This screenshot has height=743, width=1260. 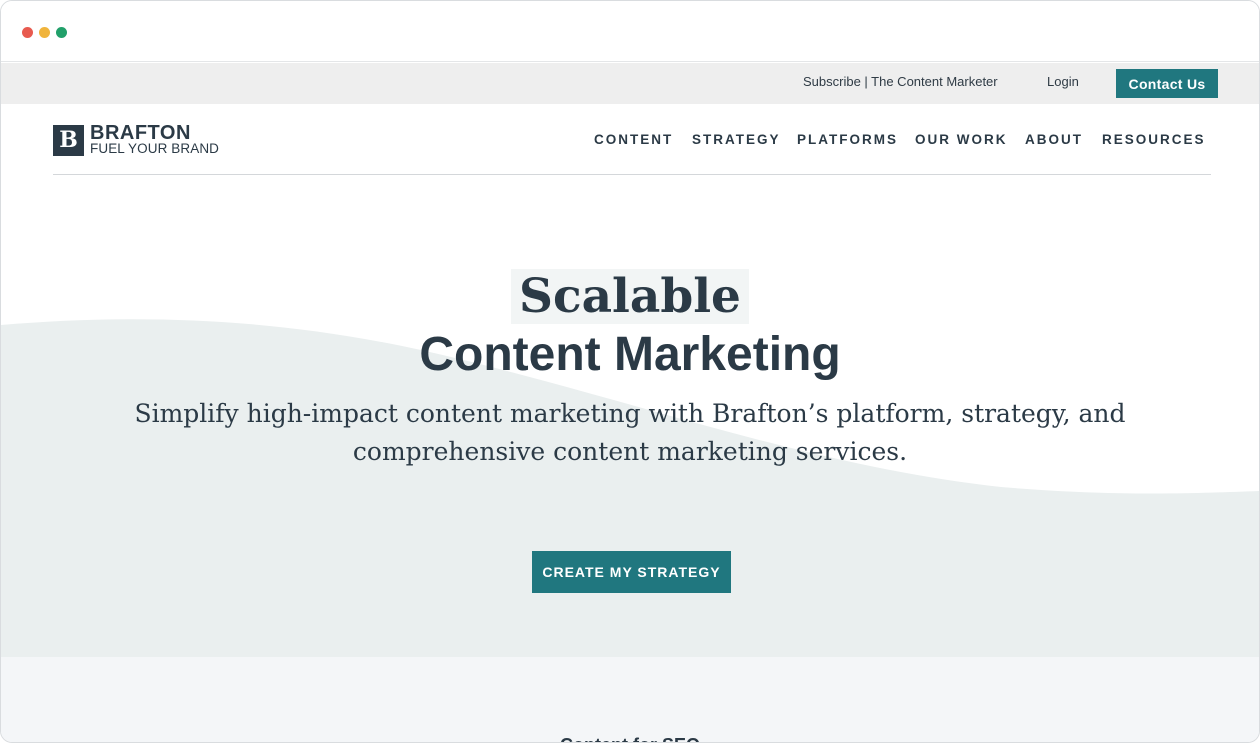 What do you see at coordinates (44, 32) in the screenshot?
I see `minimize-window-dot` at bounding box center [44, 32].